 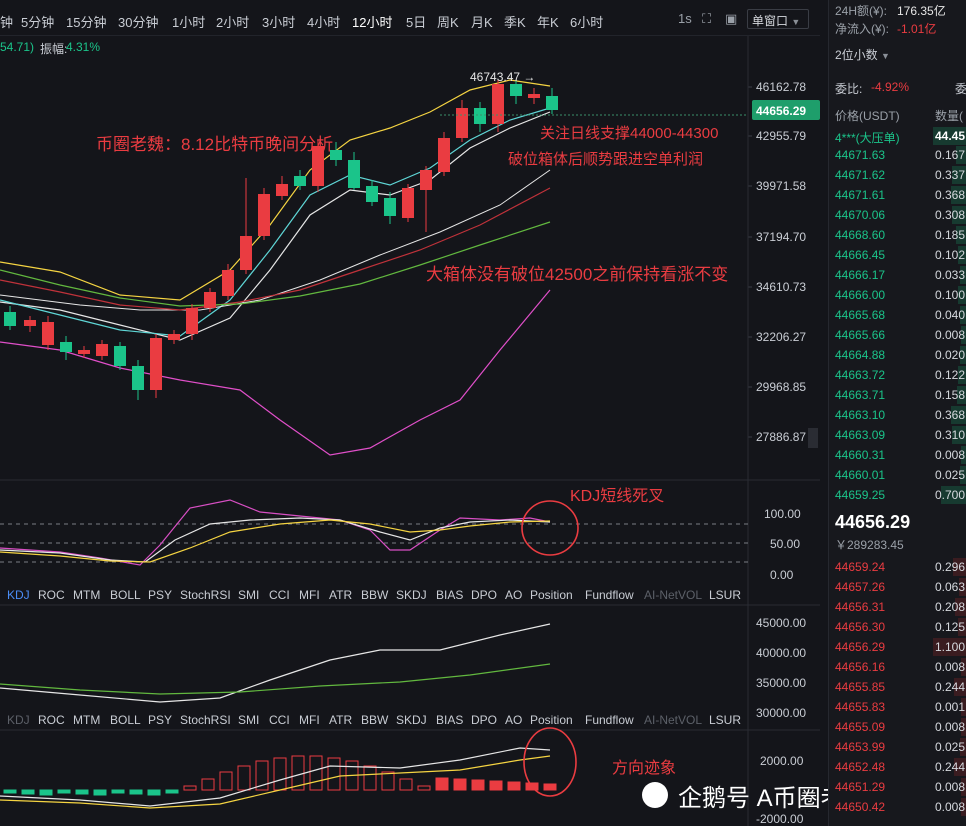 I want to click on order-book-row: 44671.61 0.368, so click(x=897, y=195).